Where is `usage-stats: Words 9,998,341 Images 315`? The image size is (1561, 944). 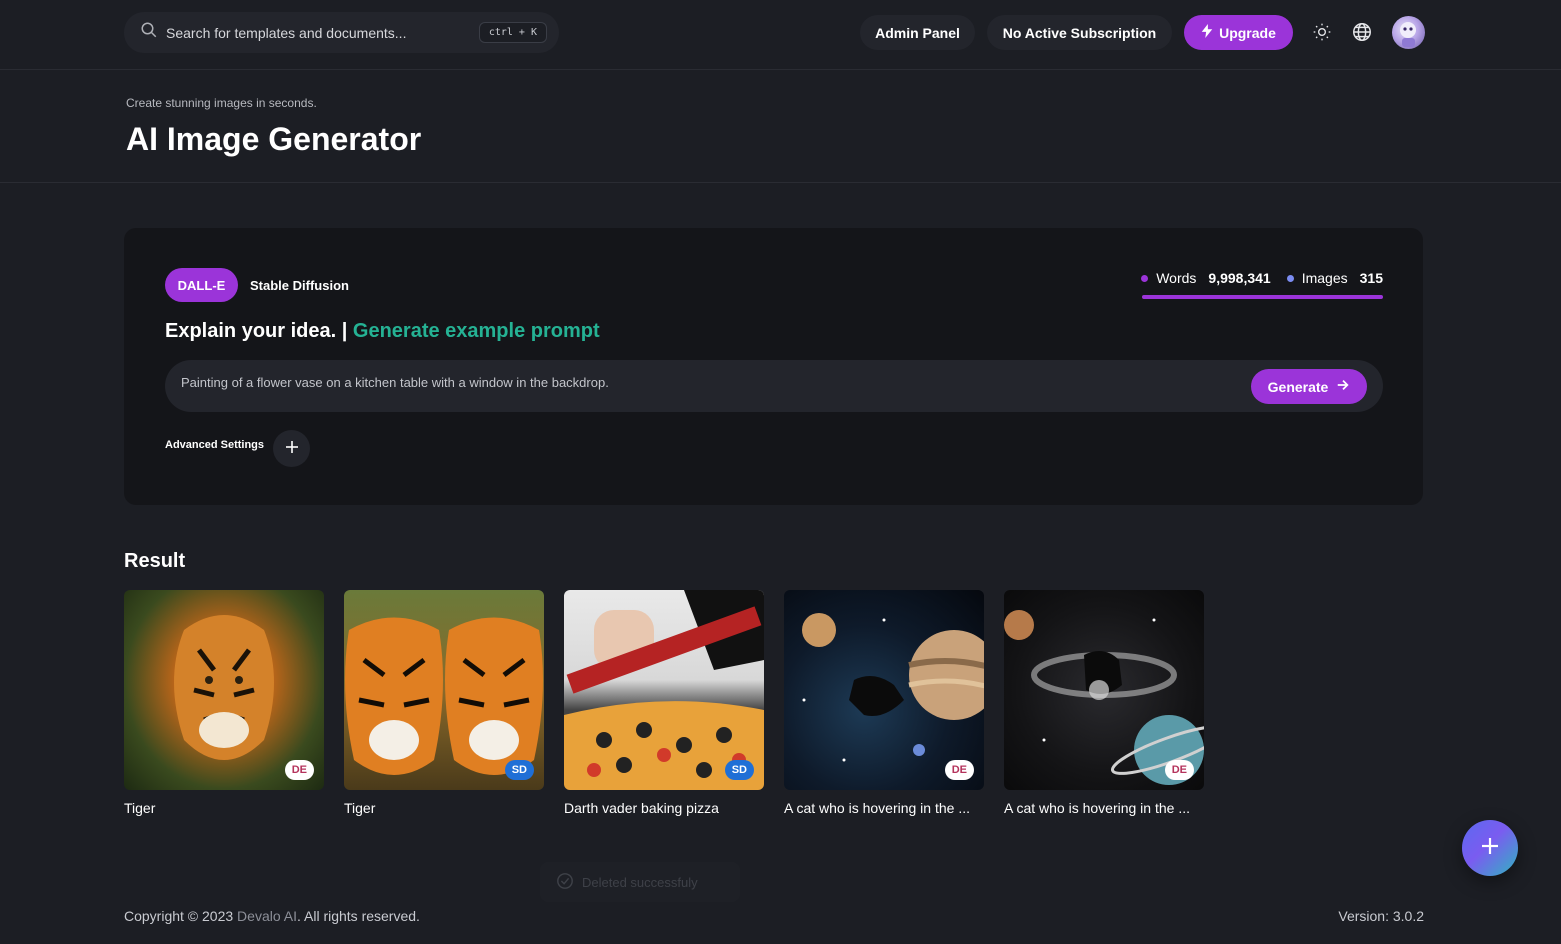 usage-stats: Words 9,998,341 Images 315 is located at coordinates (1262, 278).